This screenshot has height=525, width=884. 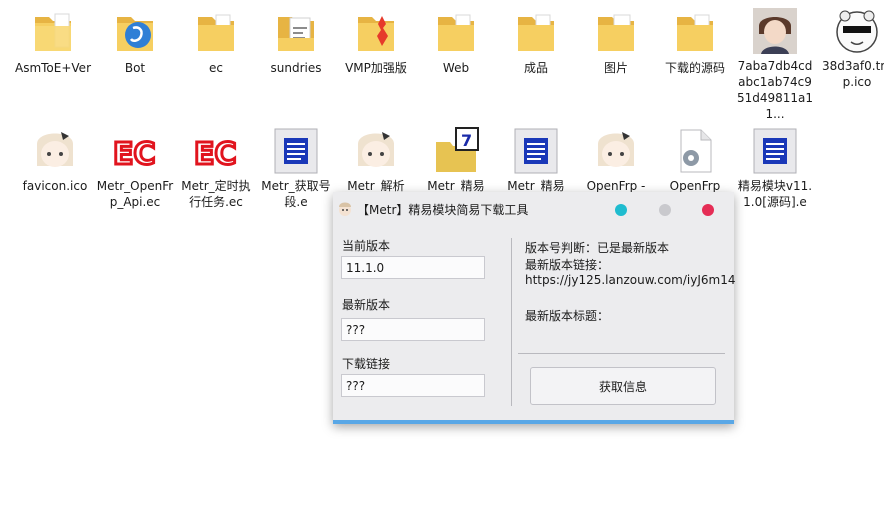 What do you see at coordinates (135, 68) in the screenshot?
I see `desktop-item-label: Bot` at bounding box center [135, 68].